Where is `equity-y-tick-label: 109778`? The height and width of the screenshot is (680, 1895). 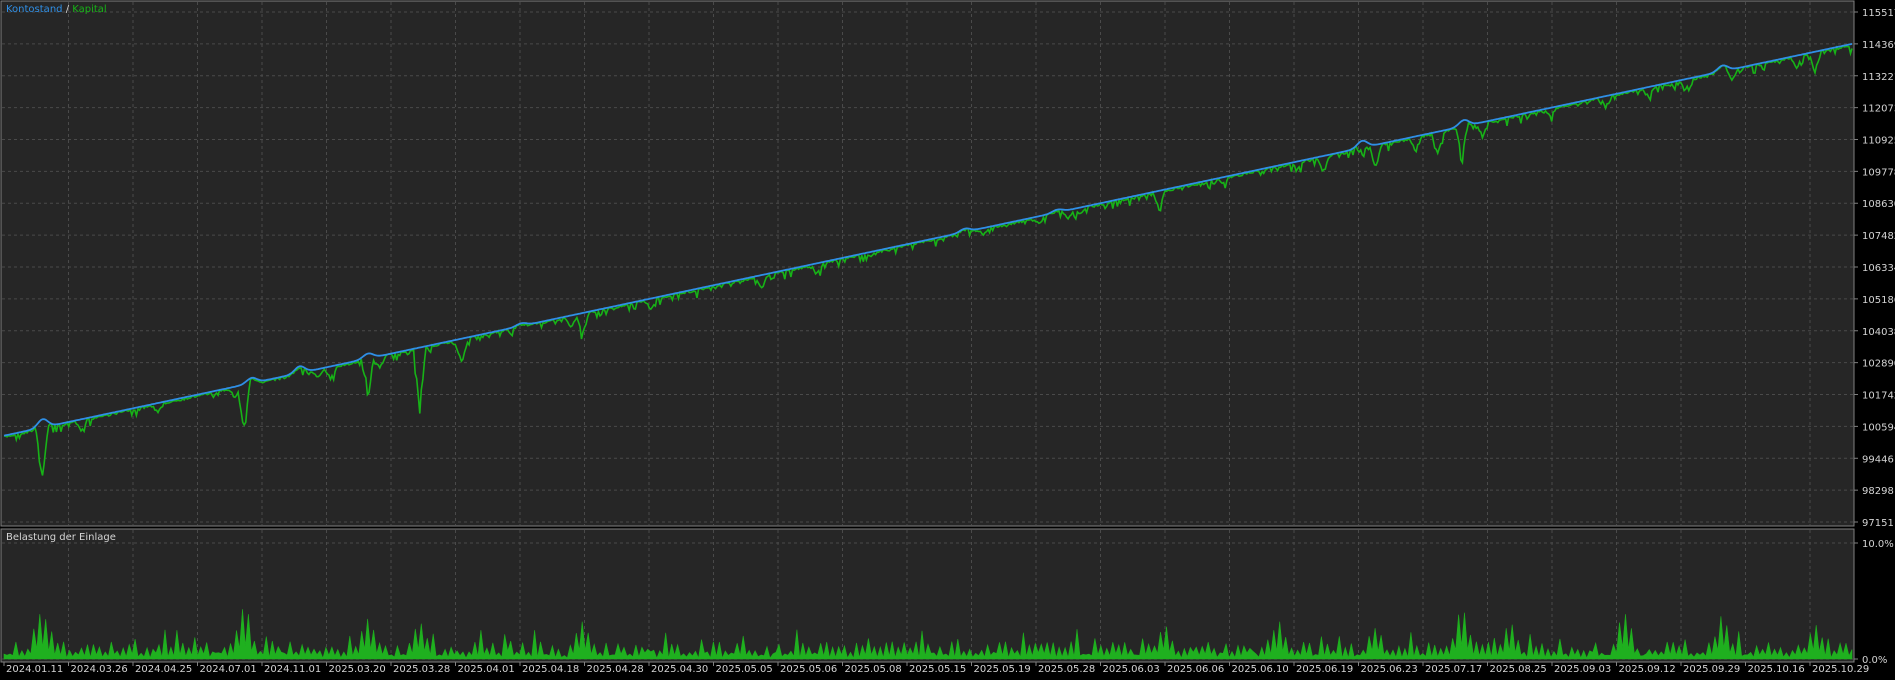 equity-y-tick-label: 109778 is located at coordinates (1878, 172).